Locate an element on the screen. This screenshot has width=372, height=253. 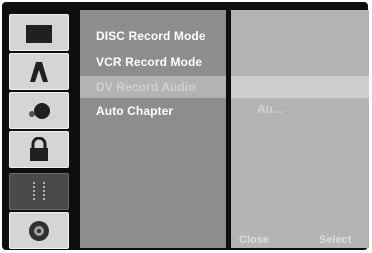
sidebar-item-audio is located at coordinates (39, 110).